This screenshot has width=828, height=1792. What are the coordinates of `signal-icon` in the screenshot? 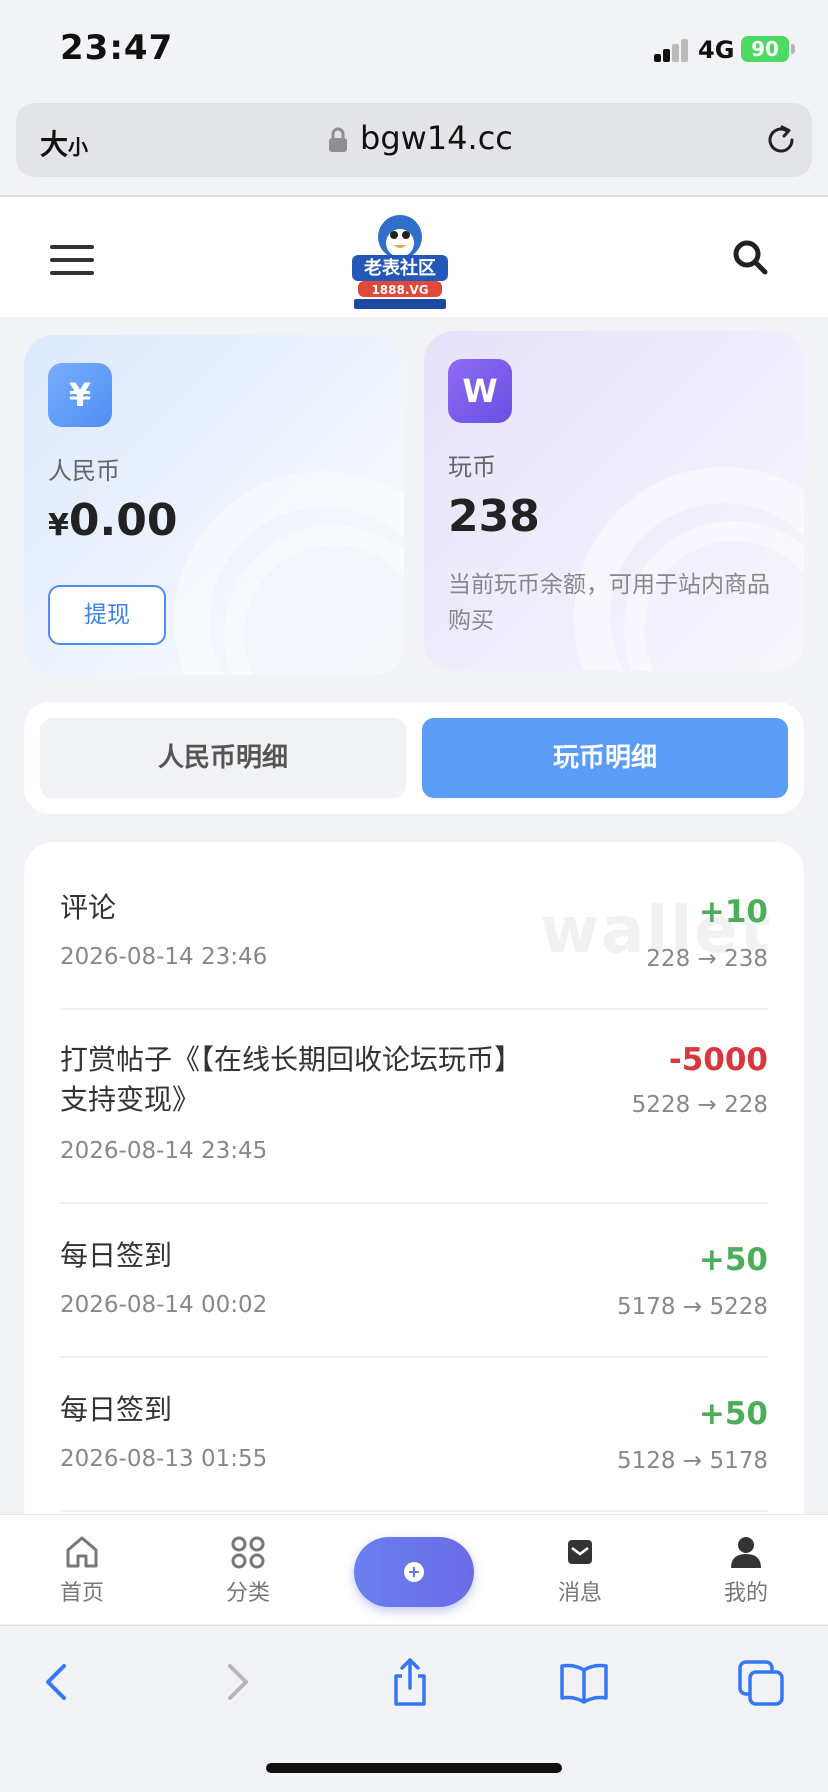 It's located at (672, 50).